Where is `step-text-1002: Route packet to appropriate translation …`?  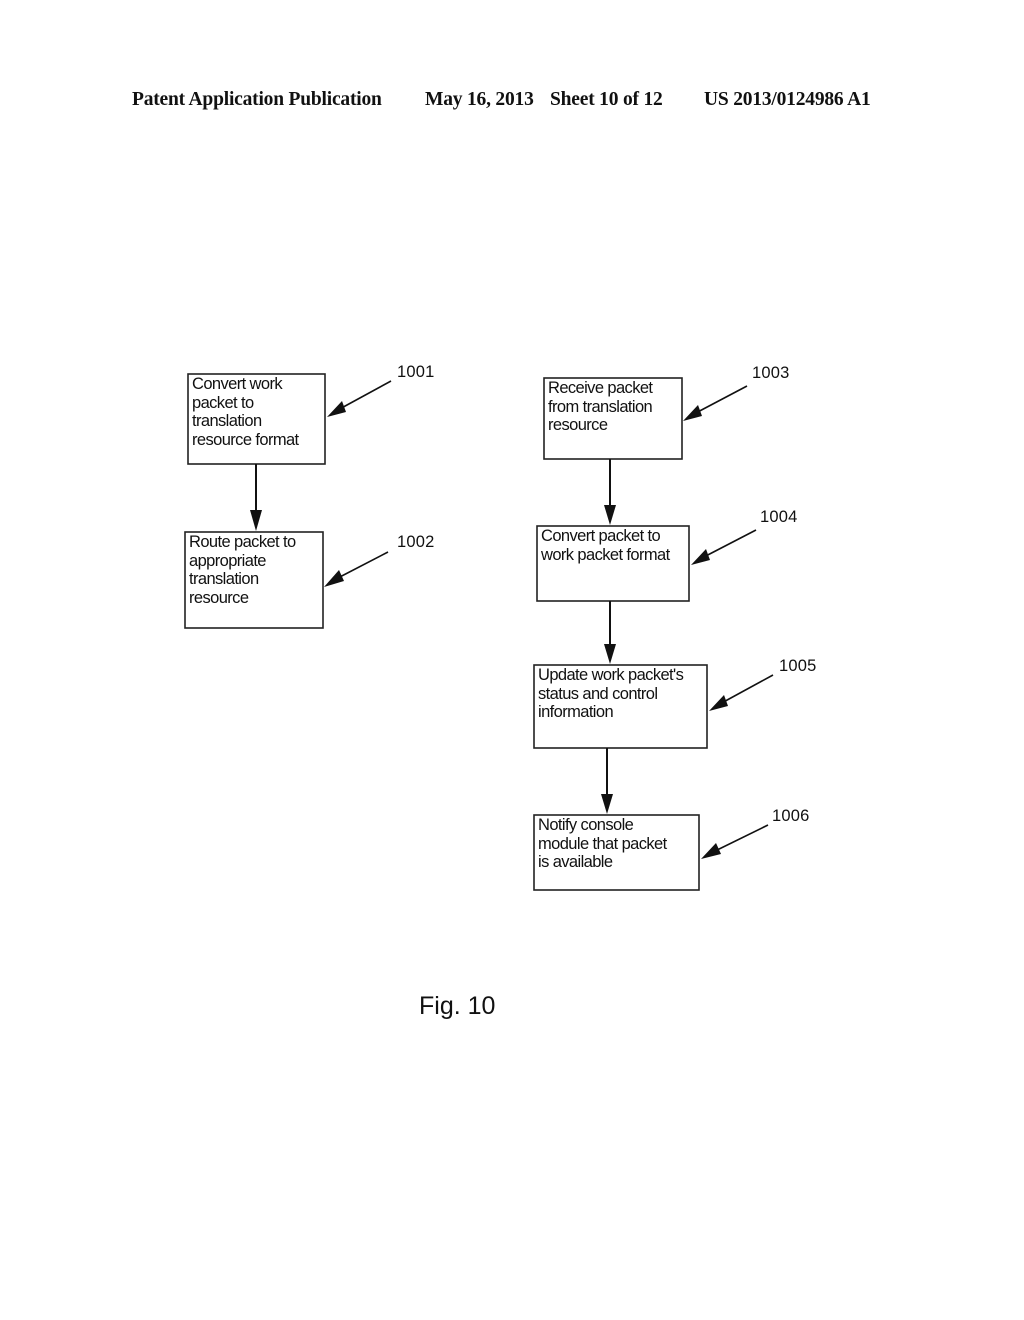 step-text-1002: Route packet to appropriate translation … is located at coordinates (242, 570).